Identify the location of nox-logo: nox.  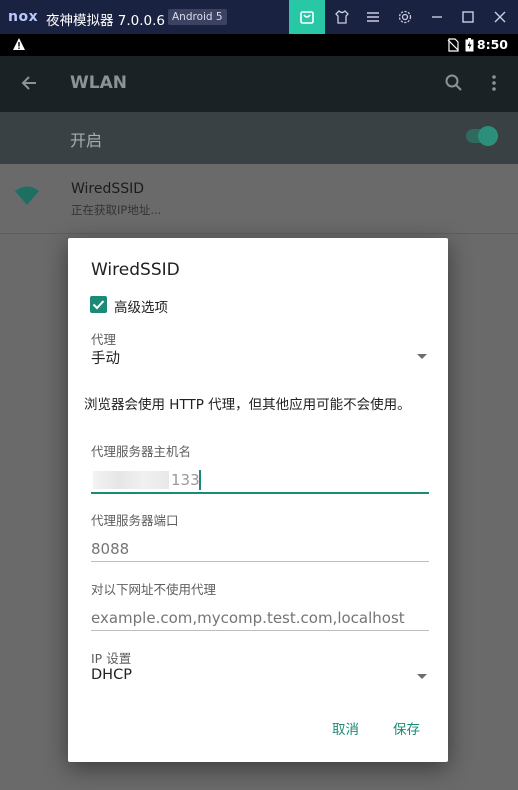
(23, 17).